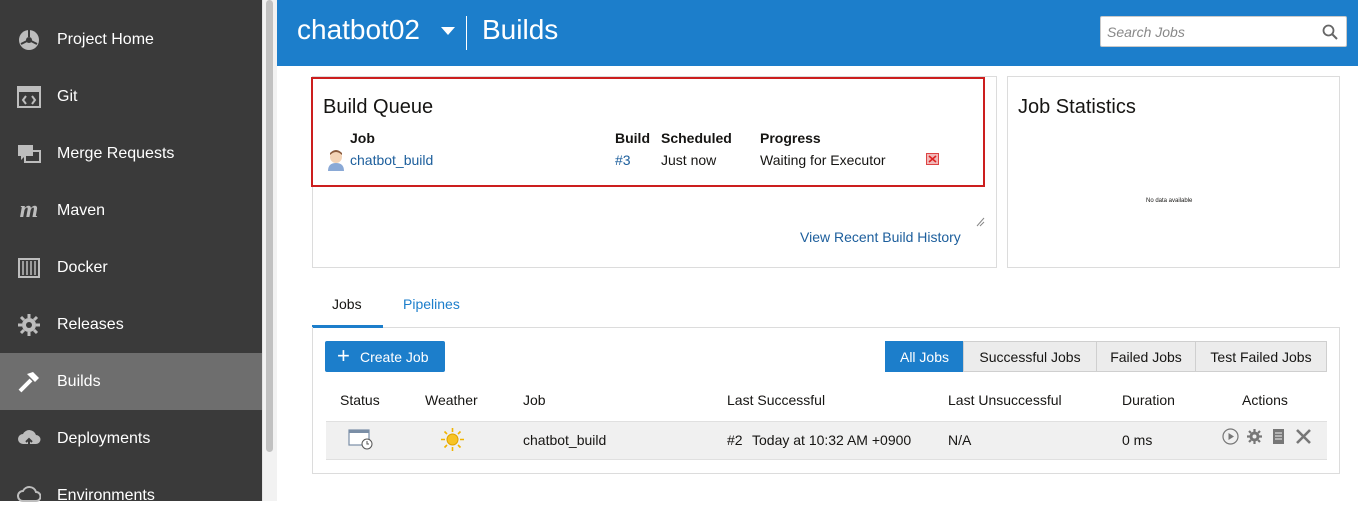  What do you see at coordinates (1303, 436) in the screenshot?
I see `delete-job-close-icon` at bounding box center [1303, 436].